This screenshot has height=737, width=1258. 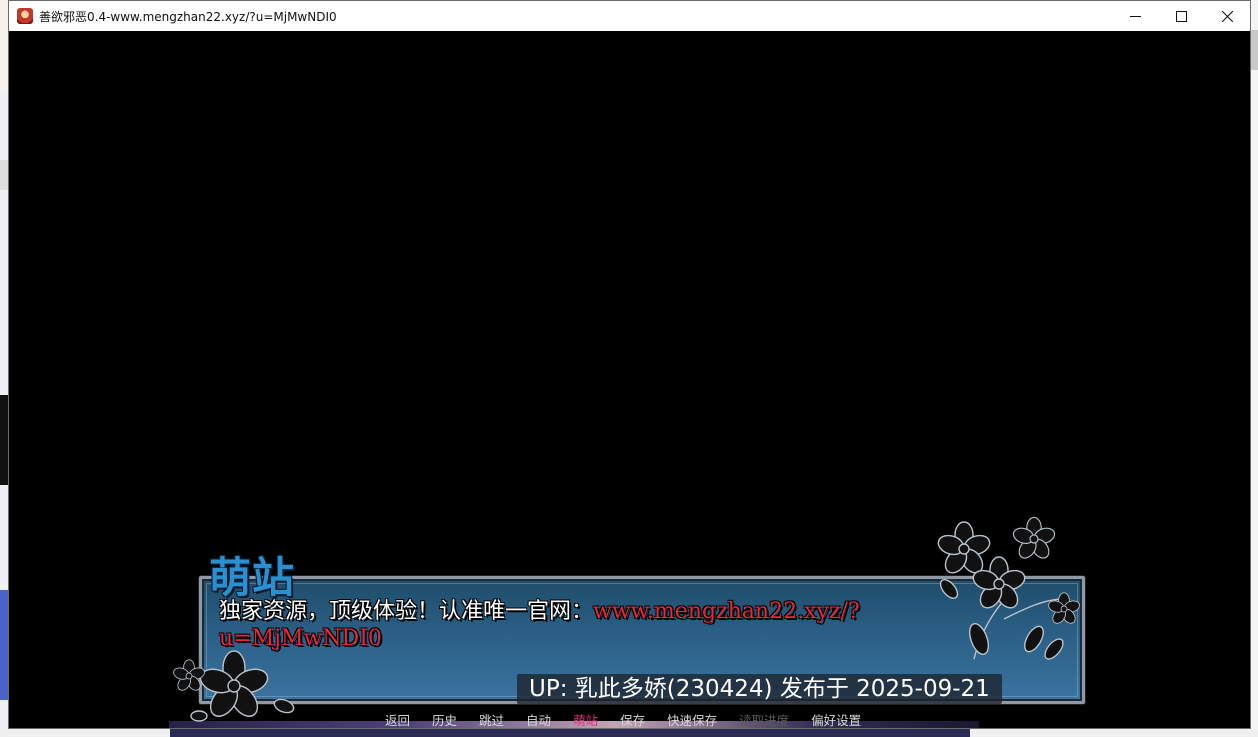 I want to click on window-controls, so click(x=1181, y=16).